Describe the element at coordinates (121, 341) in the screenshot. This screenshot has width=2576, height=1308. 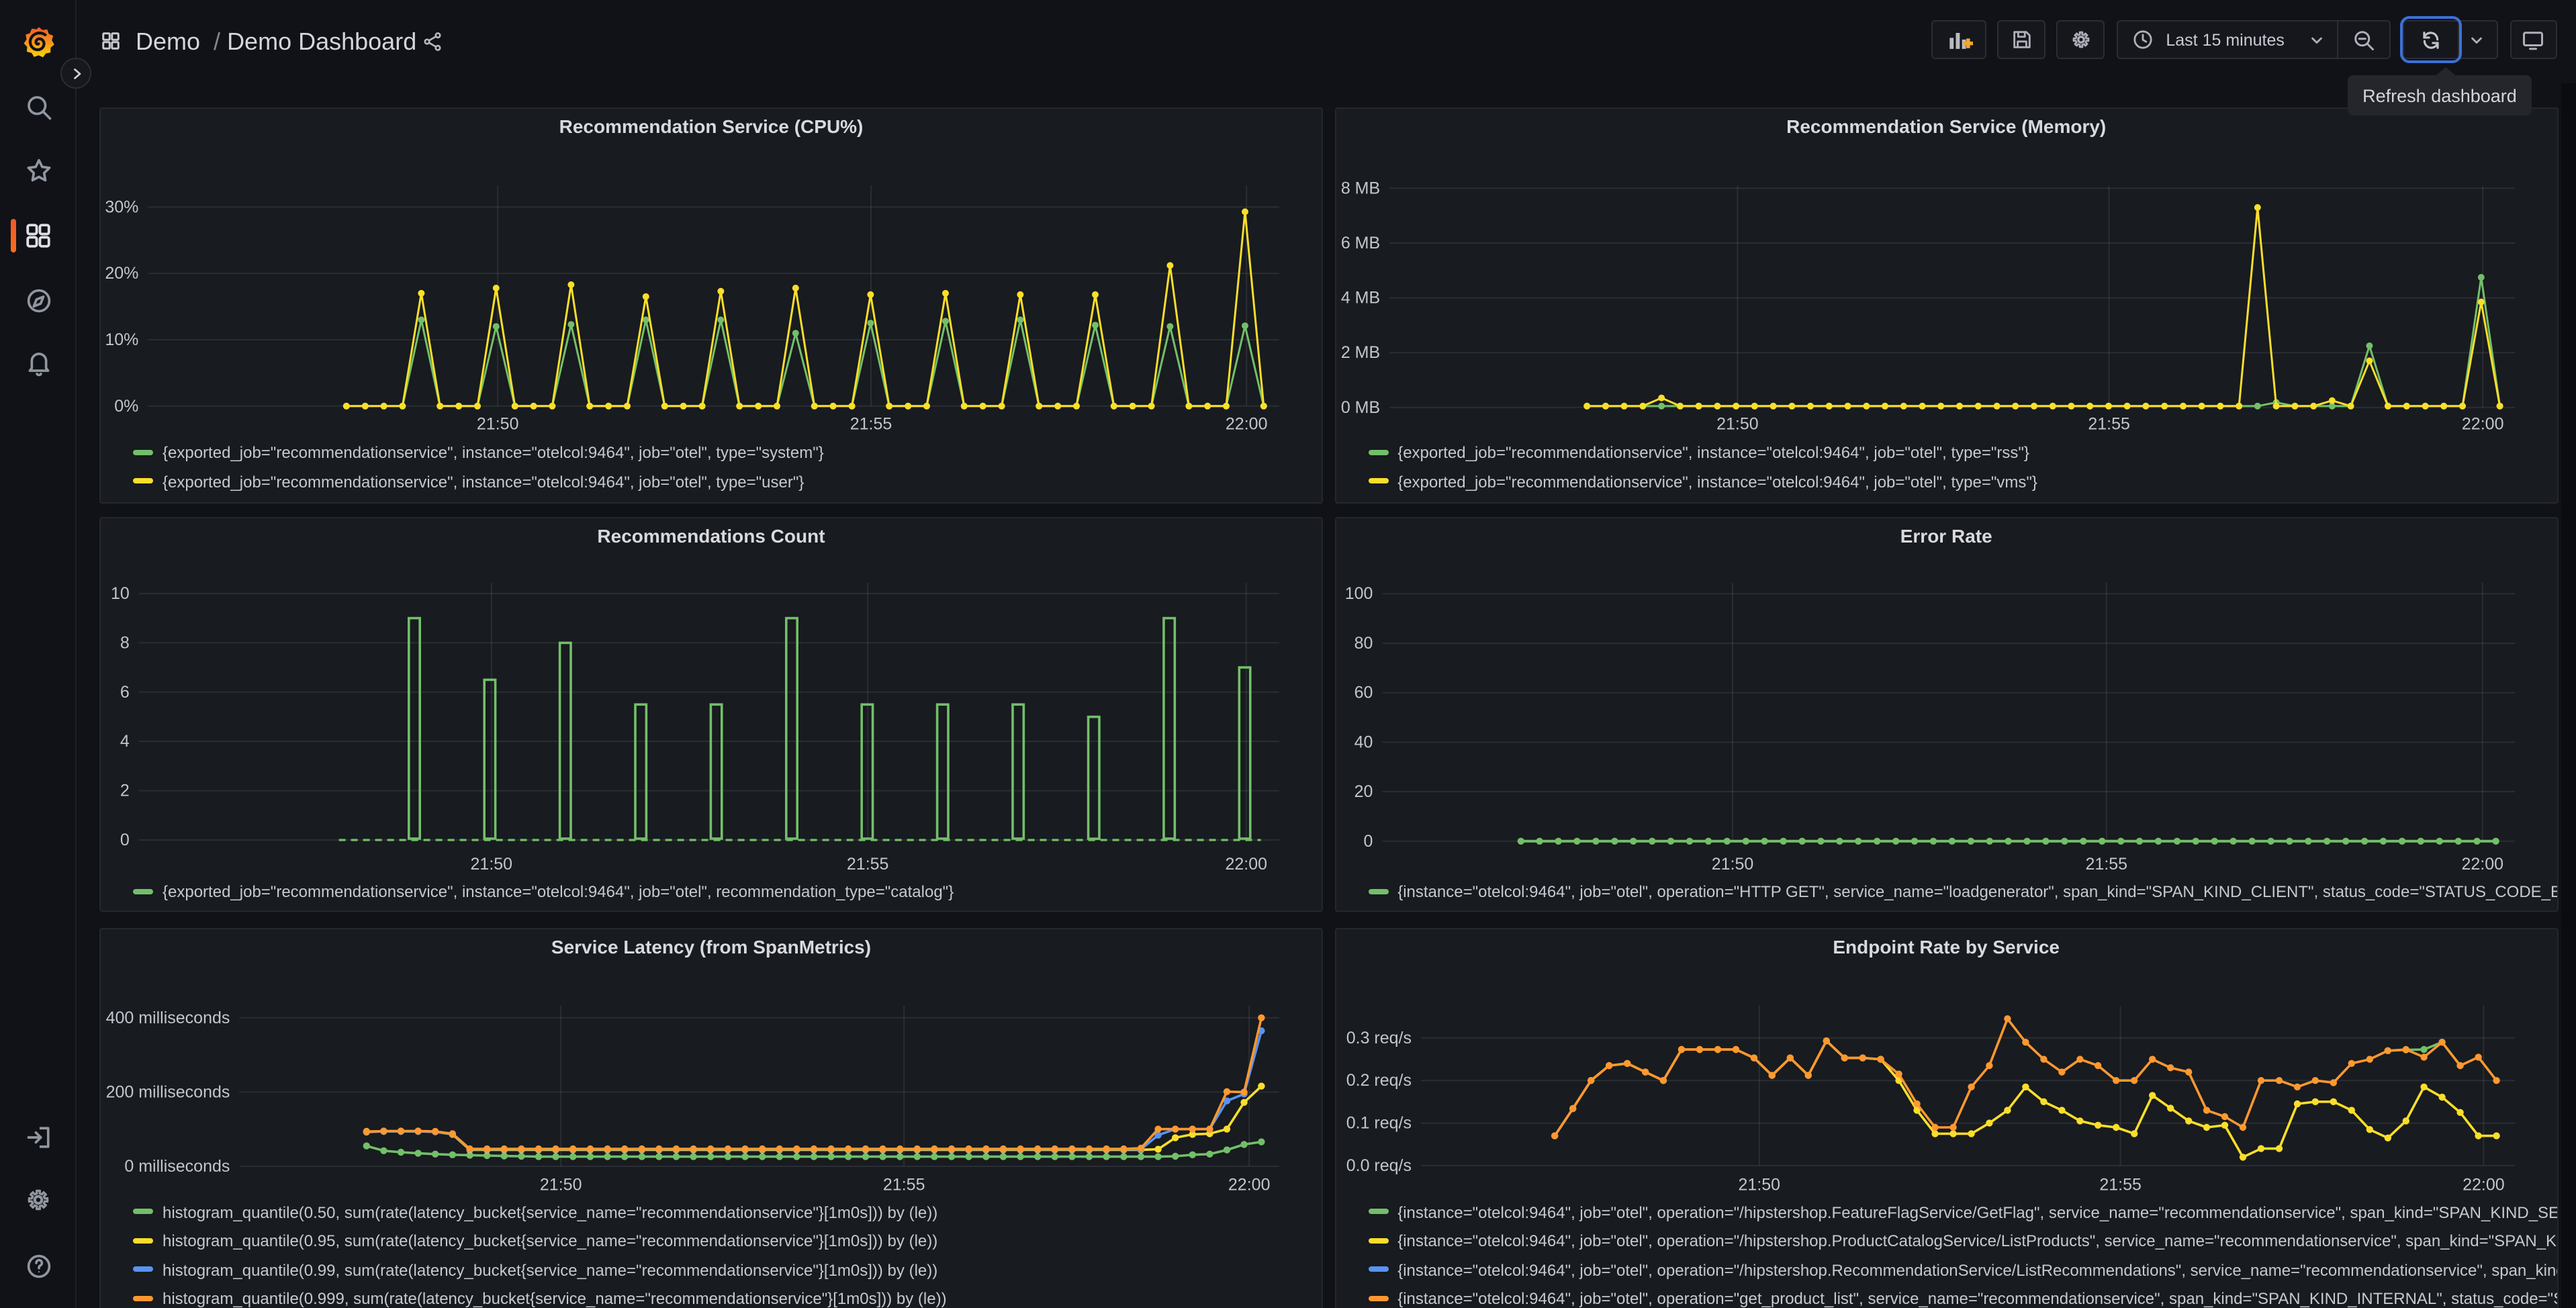
I see `svg-text: 10%` at that location.